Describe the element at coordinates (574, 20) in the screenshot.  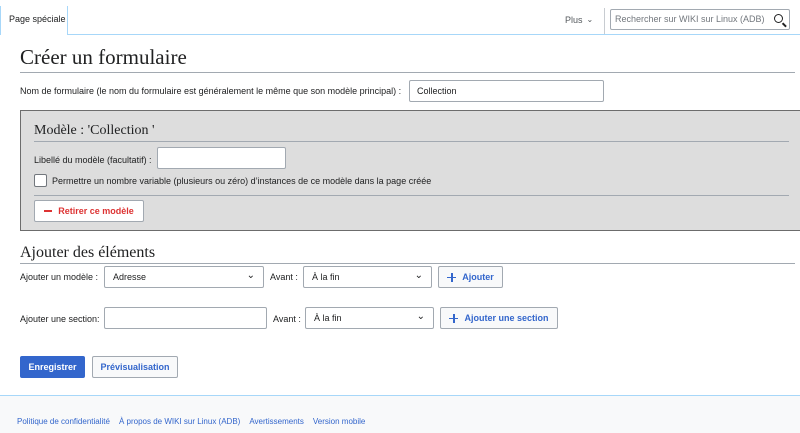
I see `more-label: Plus` at that location.